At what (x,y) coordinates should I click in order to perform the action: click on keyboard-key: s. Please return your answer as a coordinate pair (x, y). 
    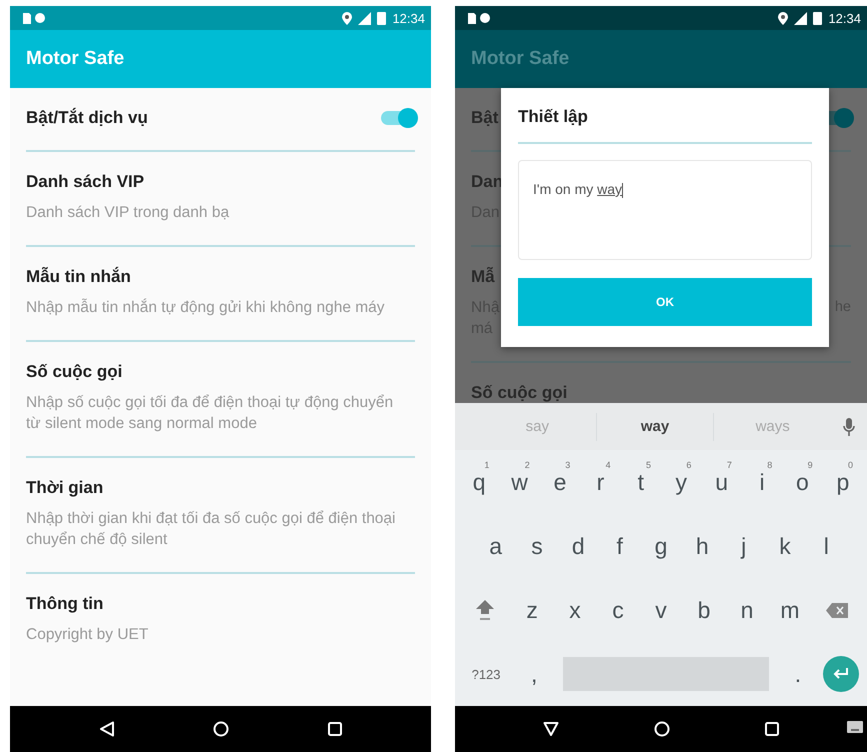
    Looking at the image, I should click on (537, 546).